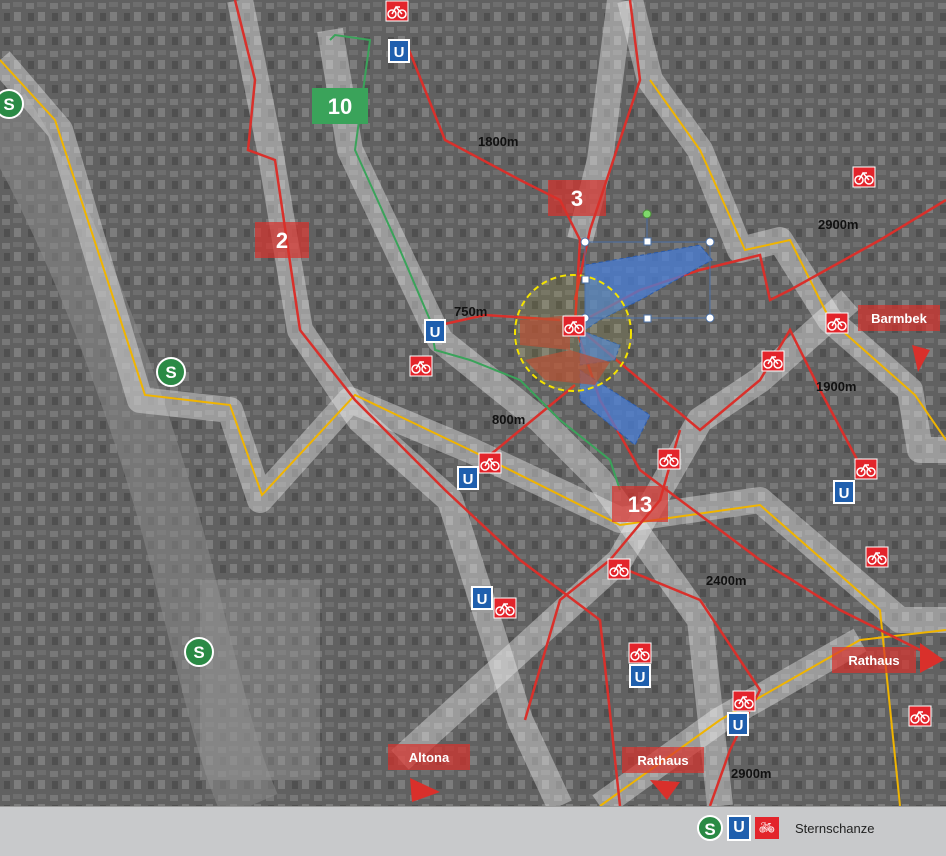  Describe the element at coordinates (470, 311) in the screenshot. I see `distance-750m: 750m` at that location.